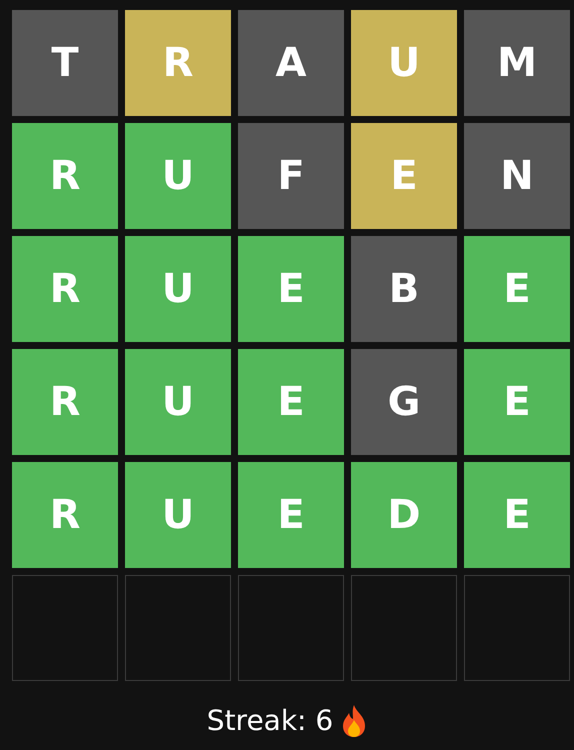 This screenshot has width=574, height=750. Describe the element at coordinates (291, 63) in the screenshot. I see `letter-tile: A` at that location.